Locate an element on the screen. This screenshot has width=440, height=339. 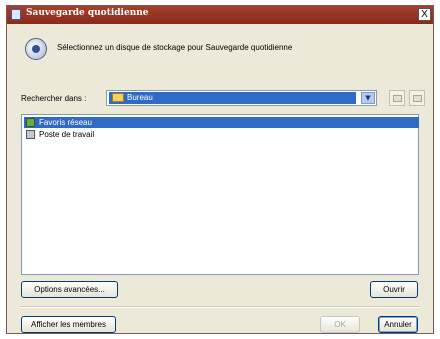
folder-up-button is located at coordinates (397, 98).